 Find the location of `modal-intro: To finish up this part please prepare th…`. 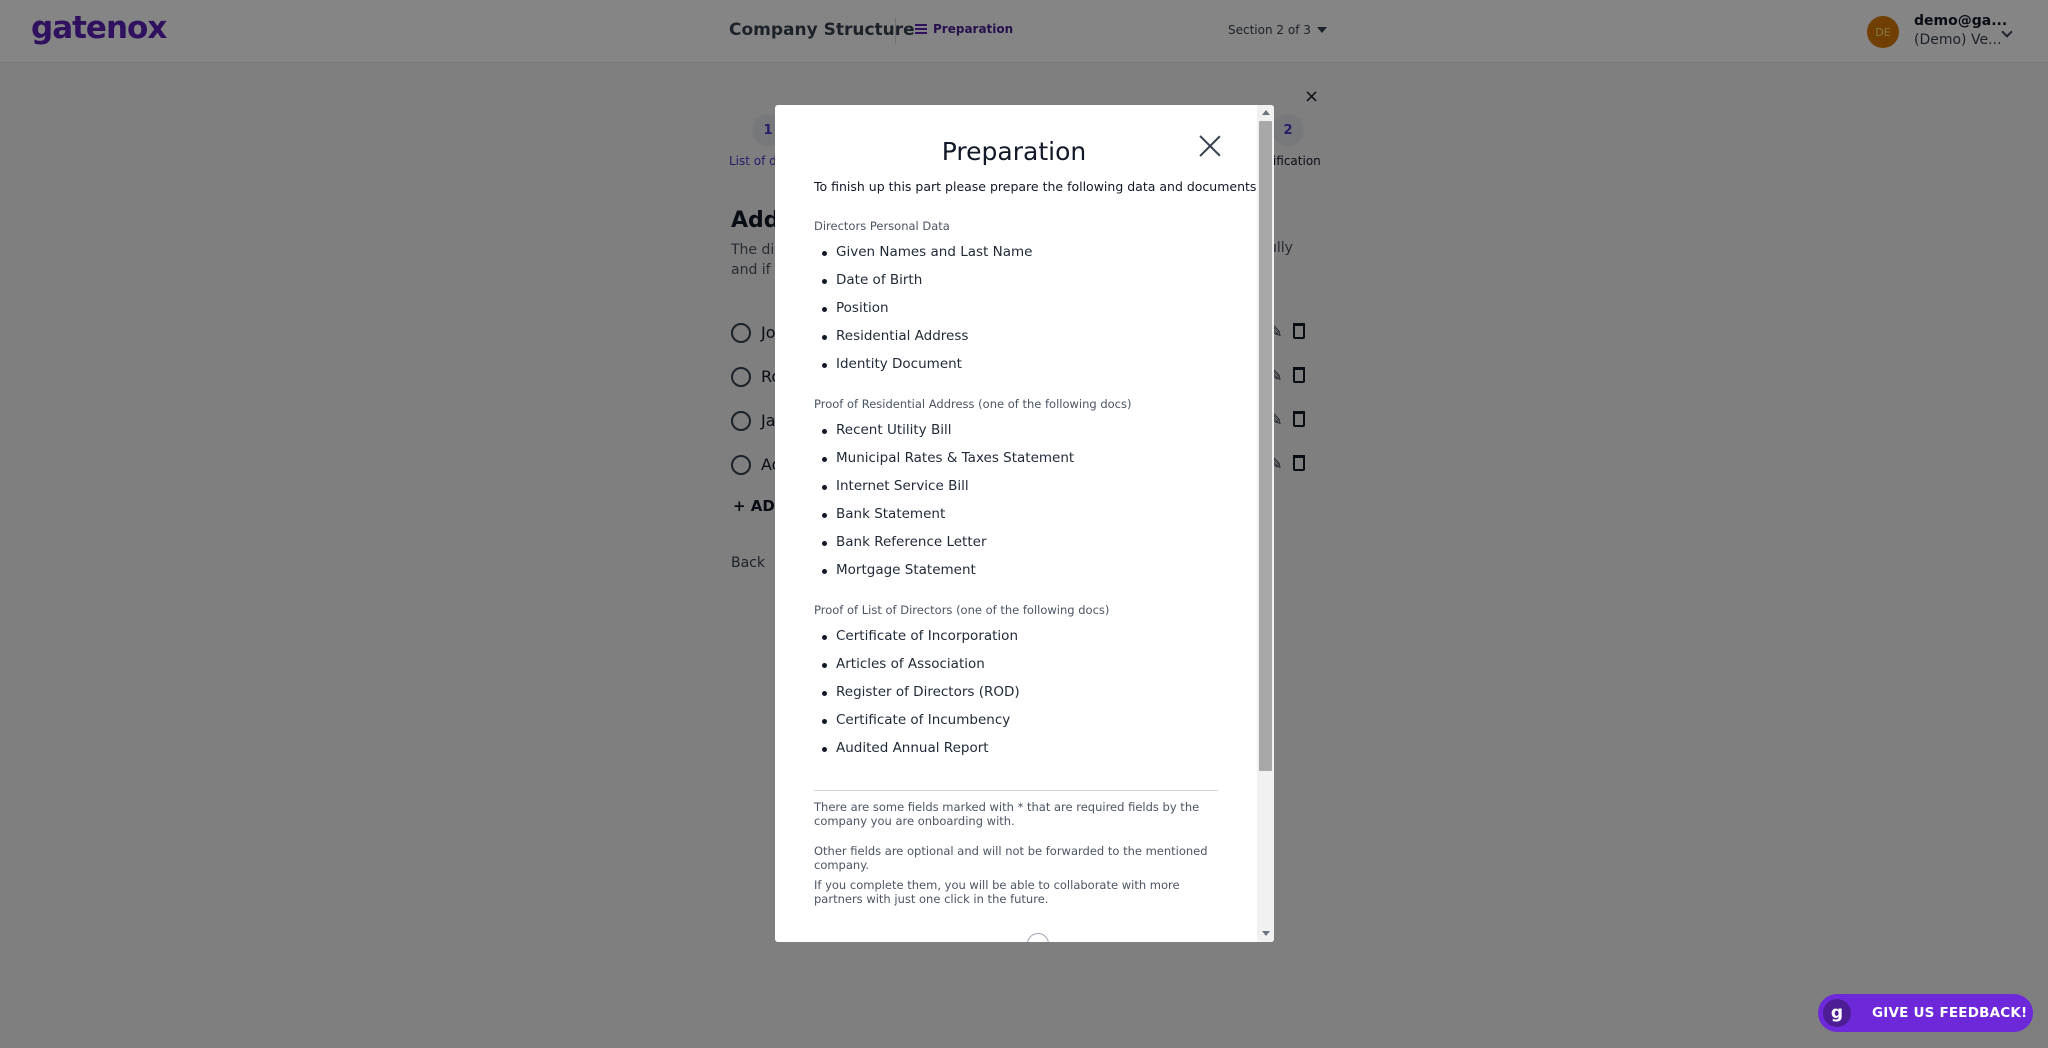

modal-intro: To finish up this part please prepare th… is located at coordinates (1035, 186).